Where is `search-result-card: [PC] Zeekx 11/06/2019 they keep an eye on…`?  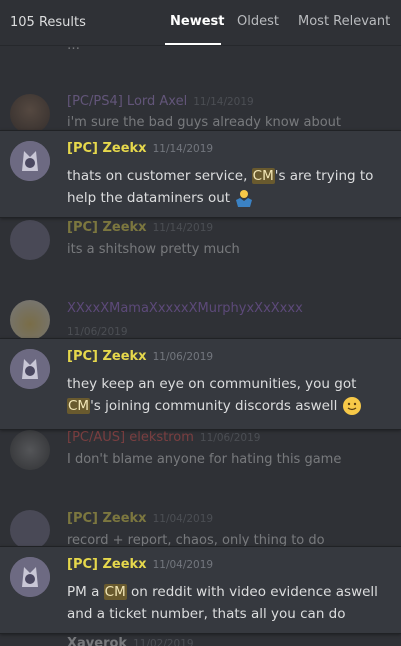 search-result-card: [PC] Zeekx 11/06/2019 they keep an eye on… is located at coordinates (200, 384).